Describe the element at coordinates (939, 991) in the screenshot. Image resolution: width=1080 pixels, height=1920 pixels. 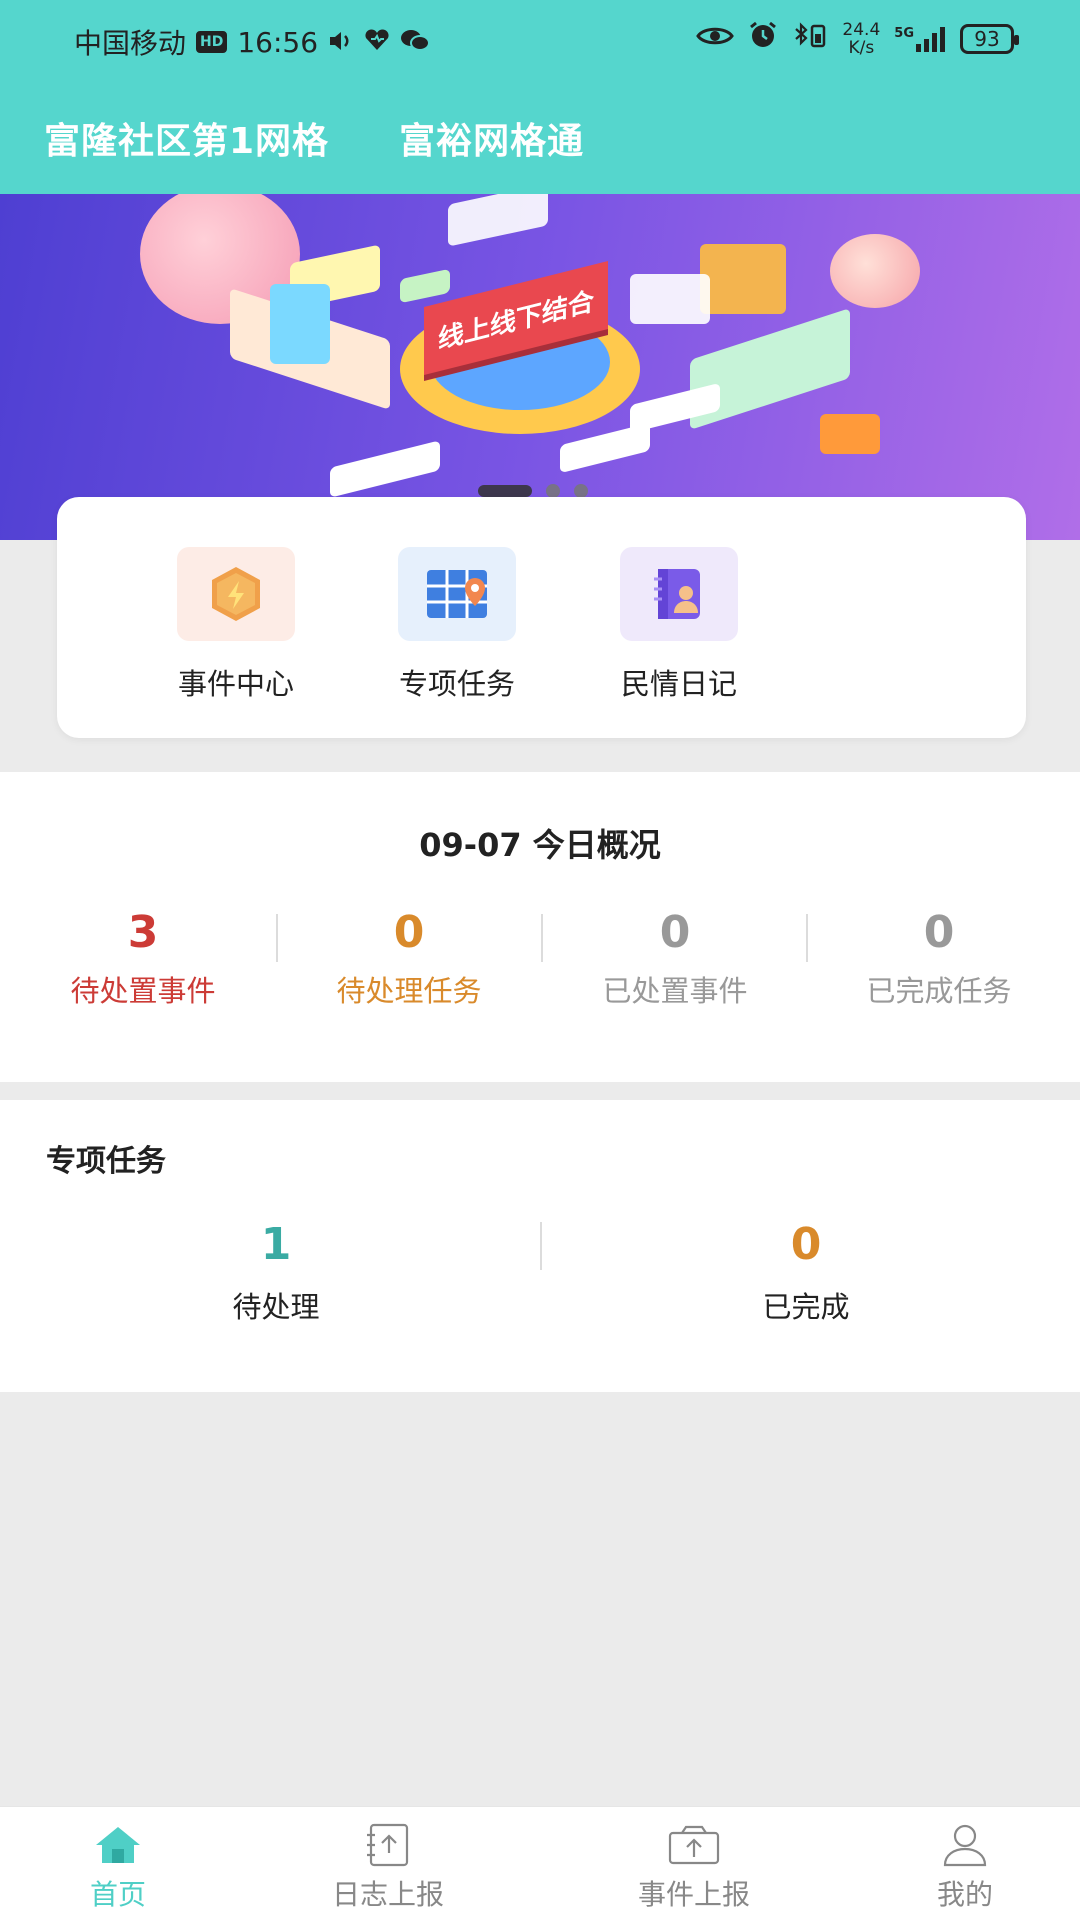
I see `stat-label: 已完成任务` at that location.